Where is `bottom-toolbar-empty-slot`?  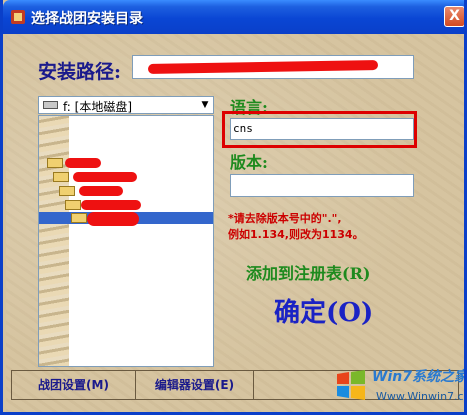 bottom-toolbar-empty-slot is located at coordinates (291, 385).